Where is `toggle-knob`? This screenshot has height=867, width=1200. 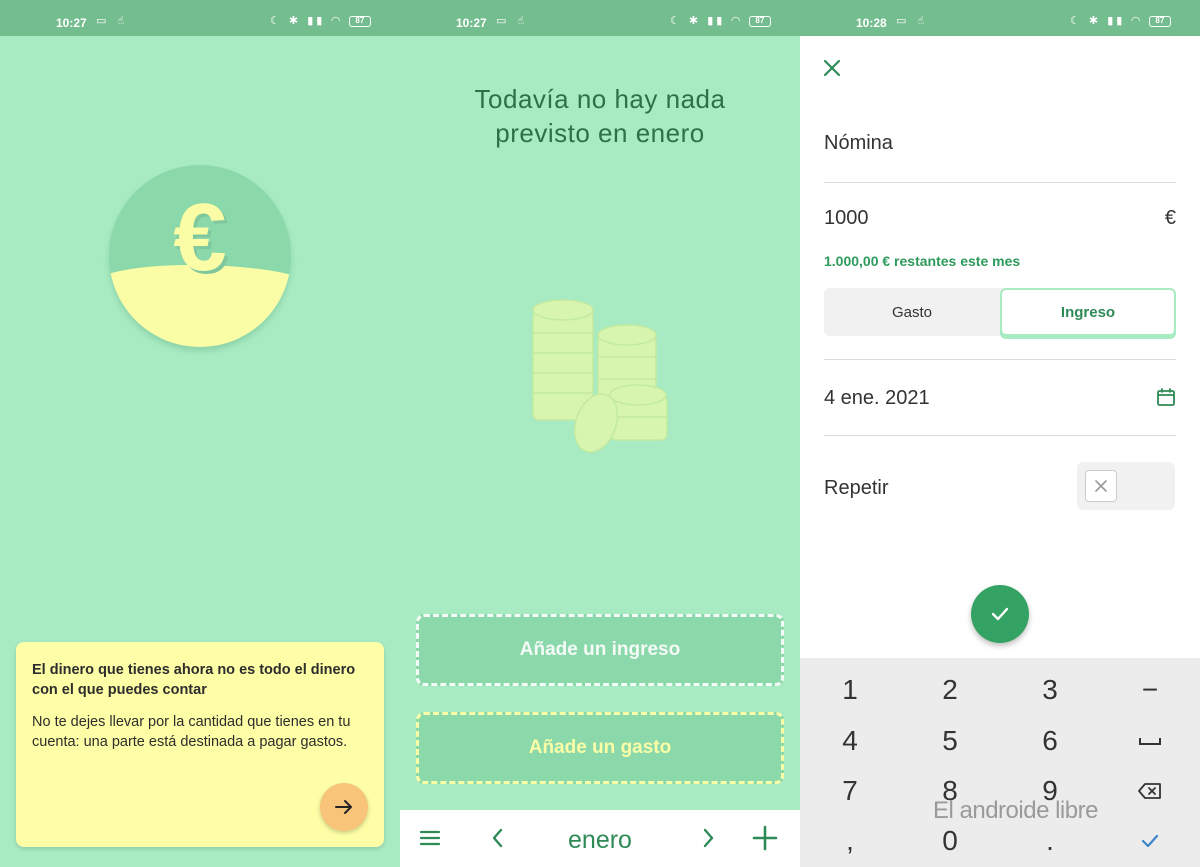 toggle-knob is located at coordinates (1101, 486).